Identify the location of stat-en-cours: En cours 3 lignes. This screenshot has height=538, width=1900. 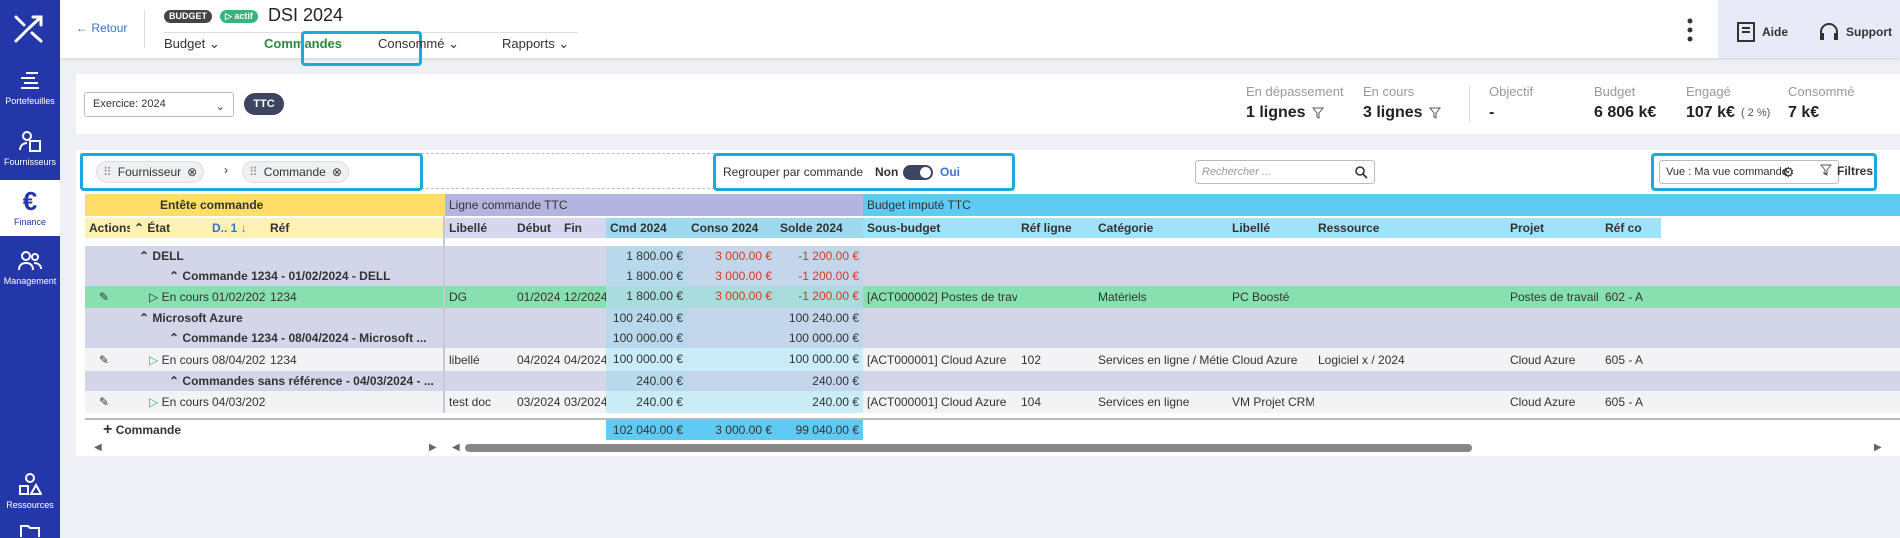
(1402, 103).